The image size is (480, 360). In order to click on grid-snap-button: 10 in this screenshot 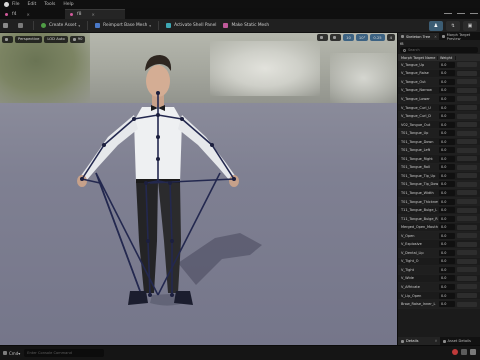, I will do `click(348, 37)`.